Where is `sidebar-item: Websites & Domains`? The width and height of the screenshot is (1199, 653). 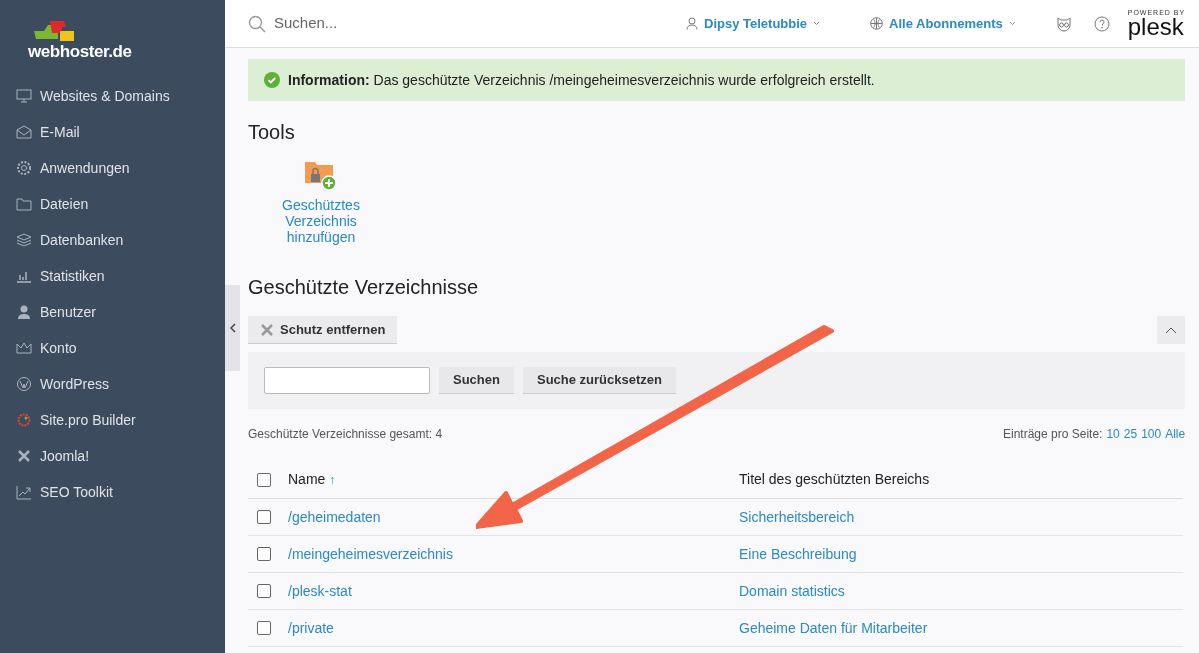 sidebar-item: Websites & Domains is located at coordinates (112, 96).